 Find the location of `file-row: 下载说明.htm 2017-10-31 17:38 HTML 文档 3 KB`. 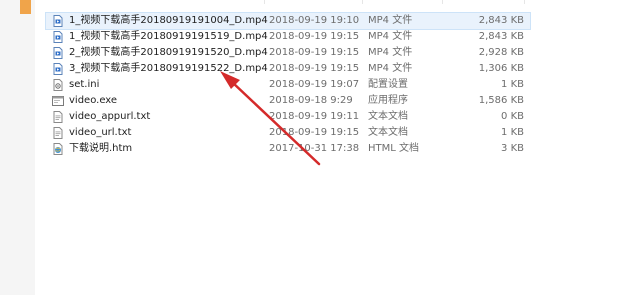

file-row: 下载说明.htm 2017-10-31 17:38 HTML 文档 3 KB is located at coordinates (288, 149).